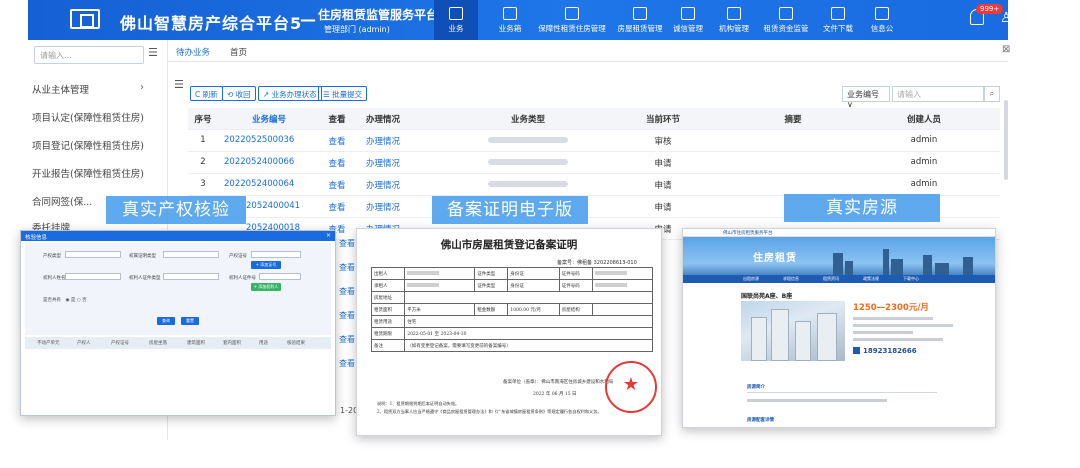  I want to click on tab-home: 首页, so click(238, 52).